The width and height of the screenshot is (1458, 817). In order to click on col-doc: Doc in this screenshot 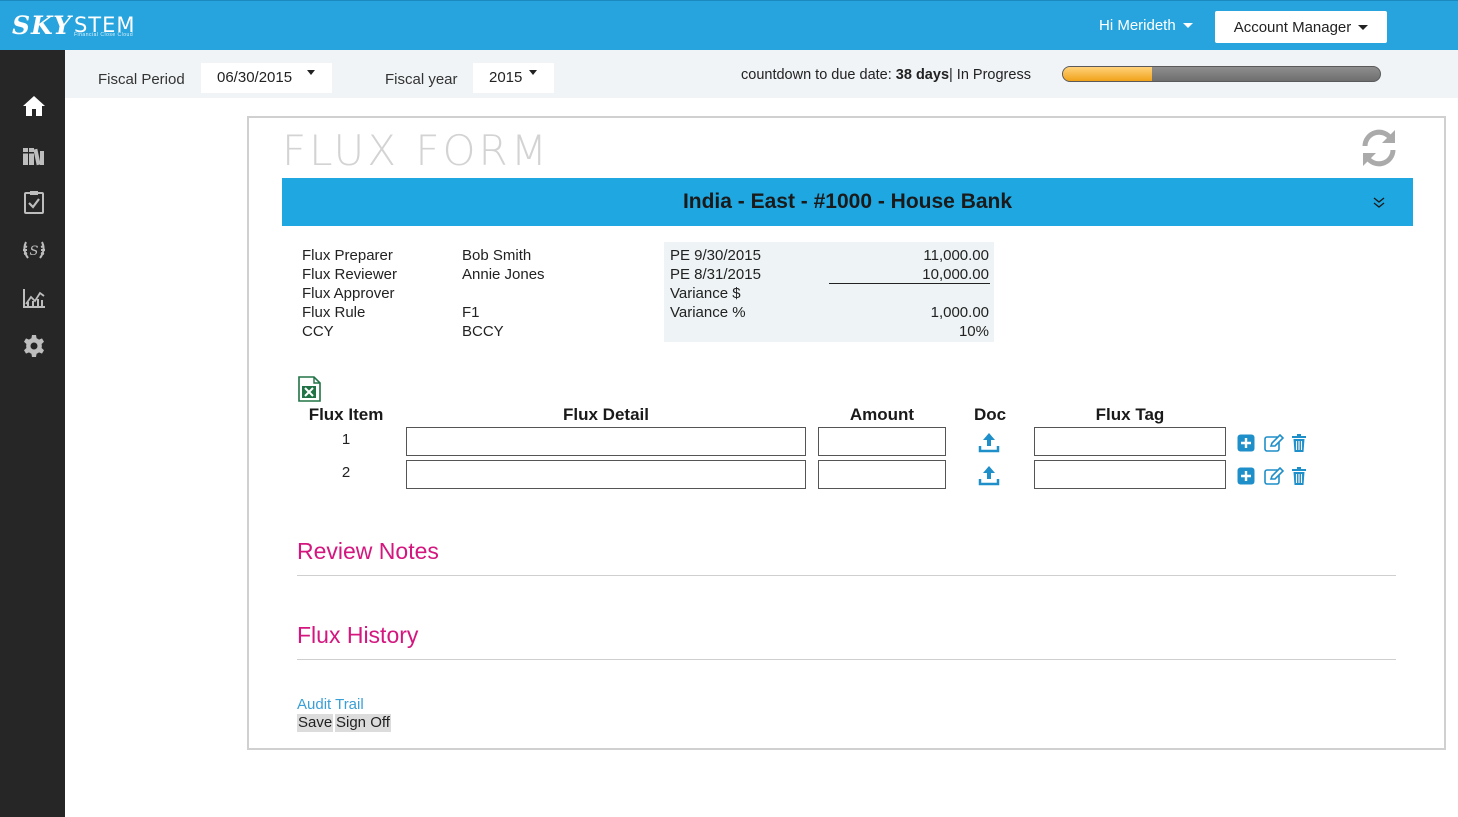, I will do `click(990, 414)`.